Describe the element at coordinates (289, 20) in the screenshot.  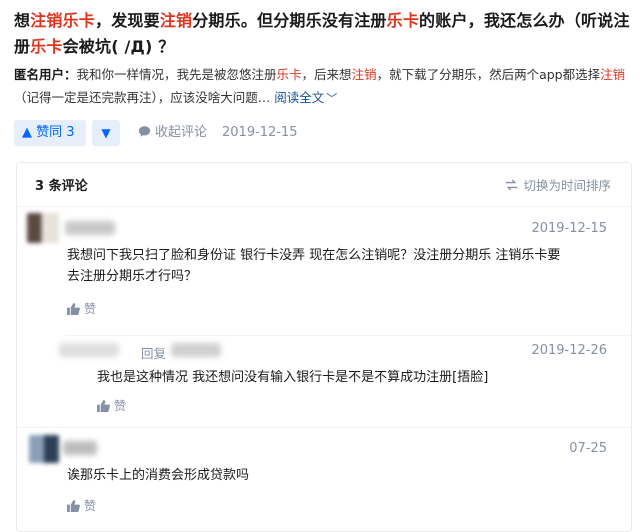
I see `title-part: 分期乐。但分期乐没有注册` at that location.